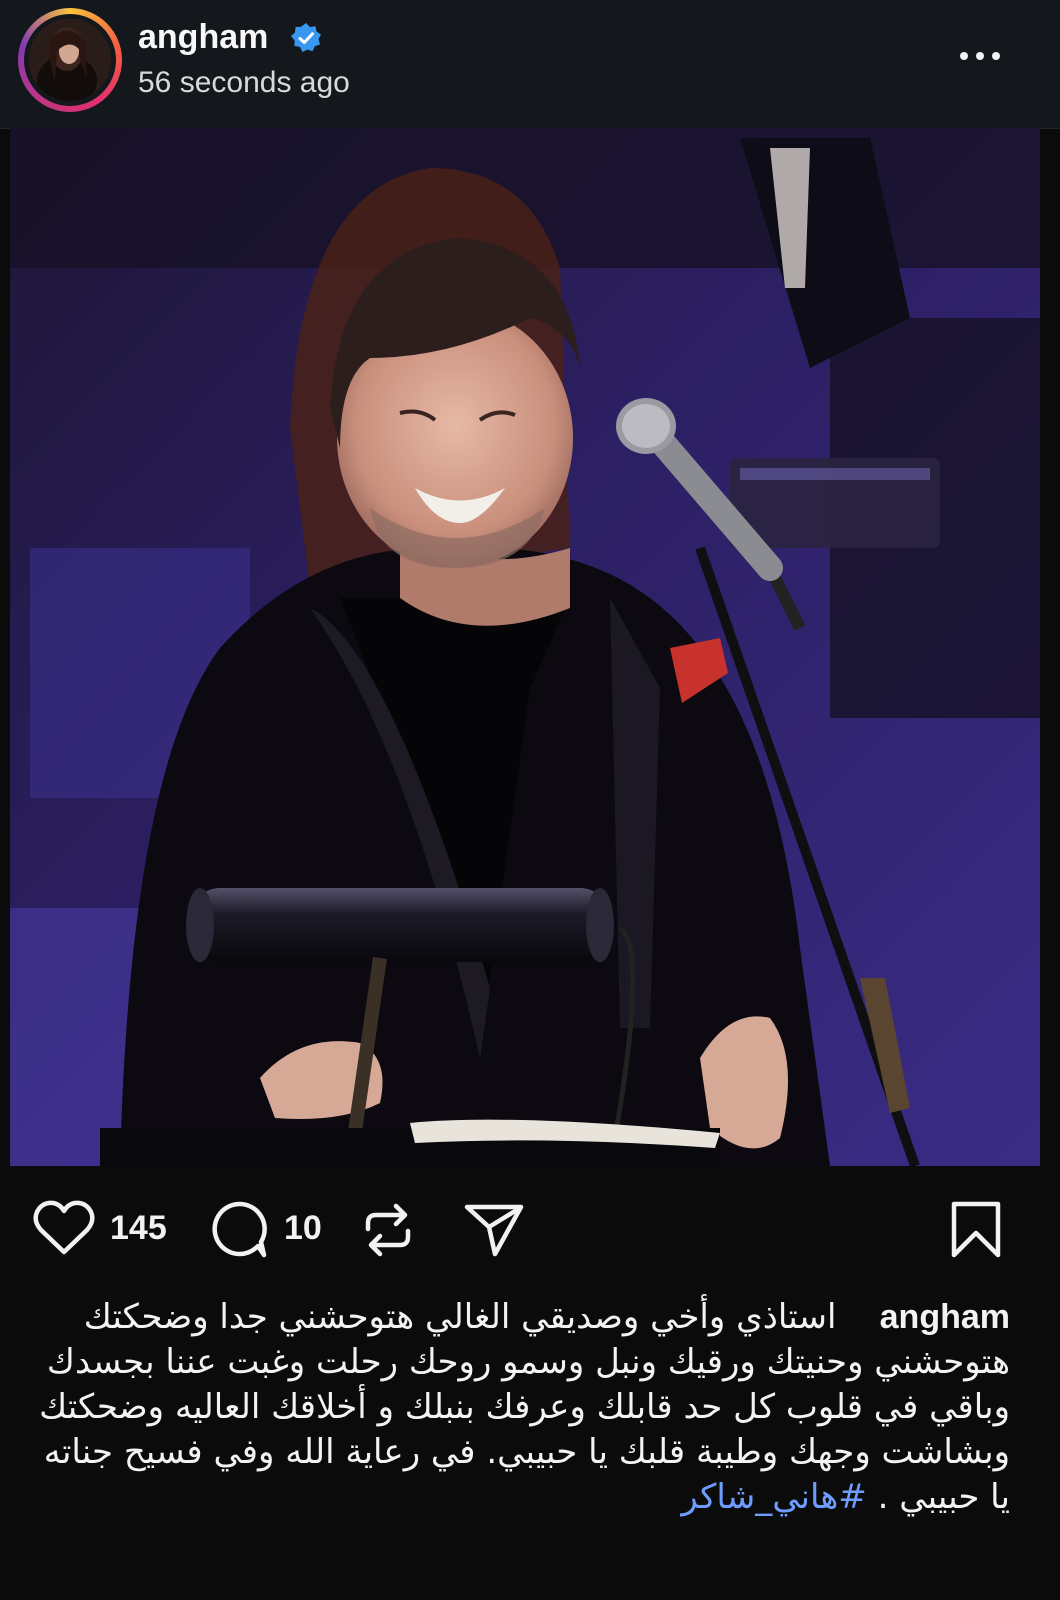 The height and width of the screenshot is (1600, 1060). What do you see at coordinates (945, 1317) in the screenshot?
I see `caption-username: angham` at bounding box center [945, 1317].